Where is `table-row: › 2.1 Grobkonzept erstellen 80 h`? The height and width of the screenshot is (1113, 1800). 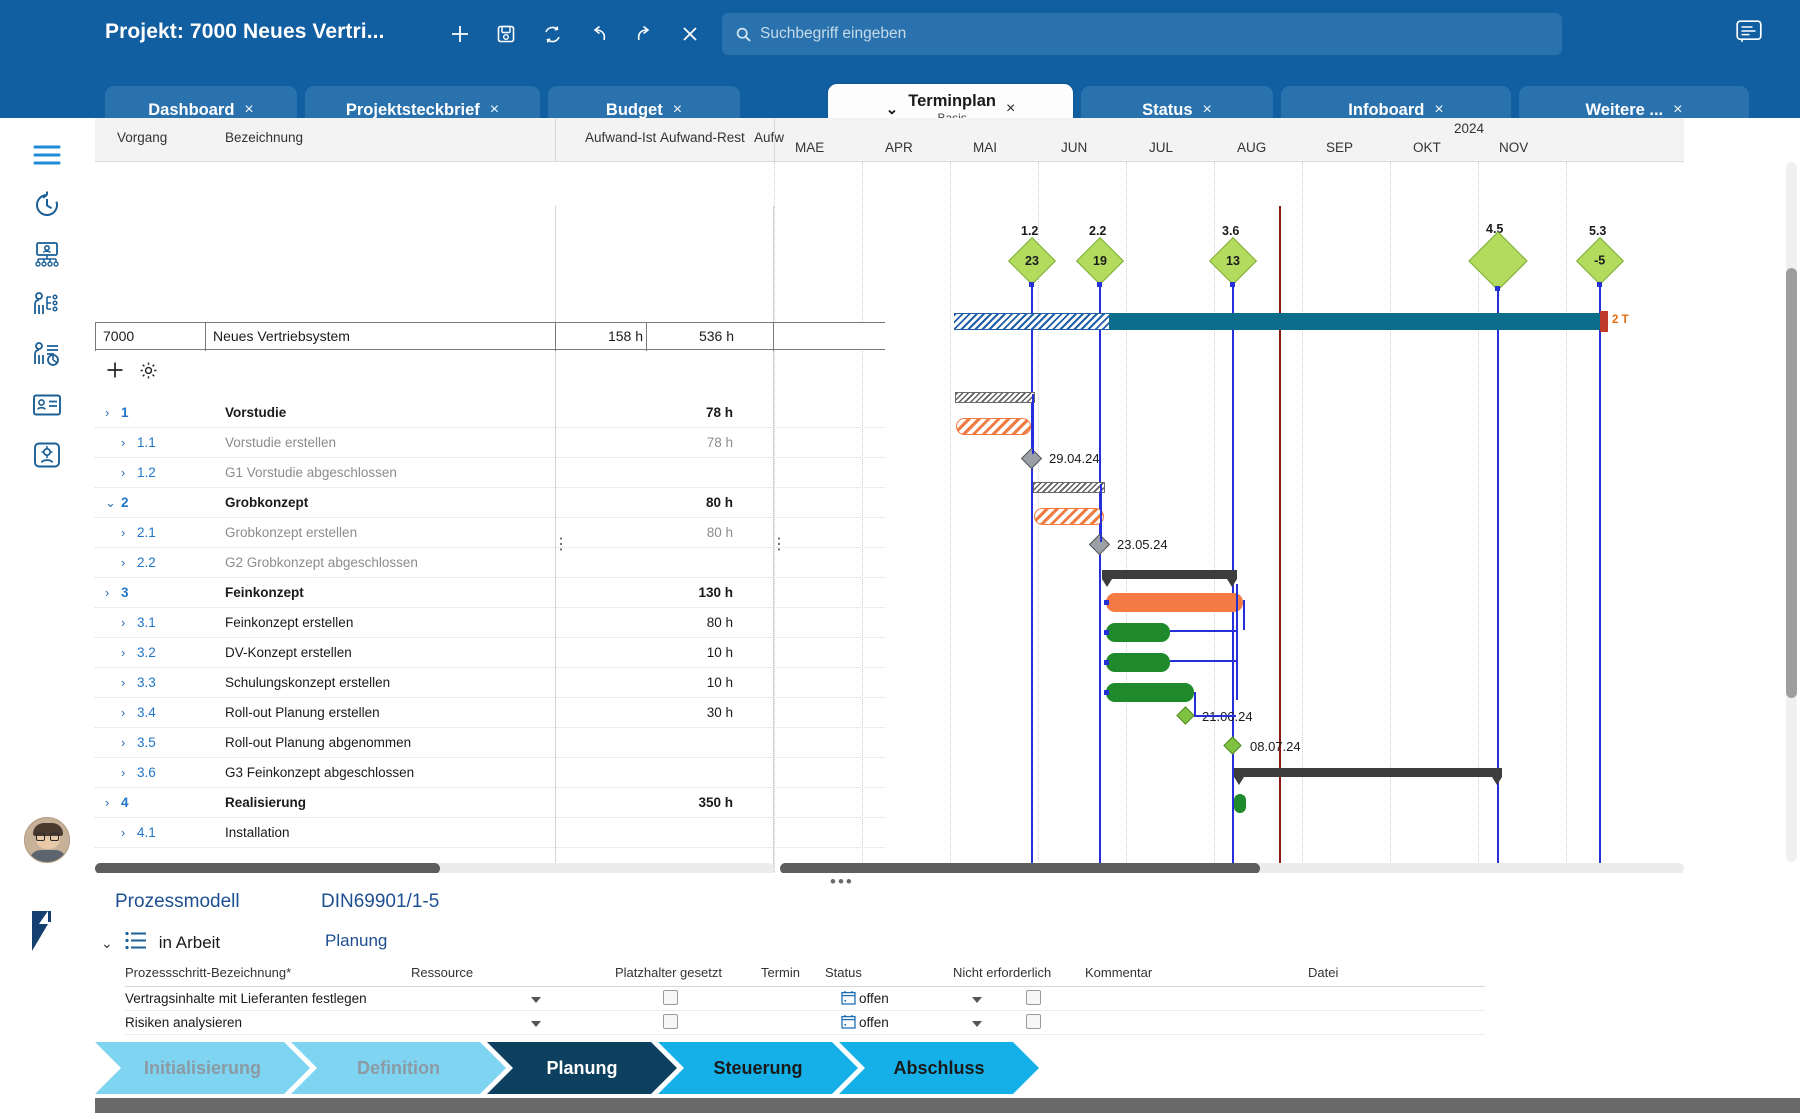
table-row: › 2.1 Grobkonzept erstellen 80 h is located at coordinates (490, 533).